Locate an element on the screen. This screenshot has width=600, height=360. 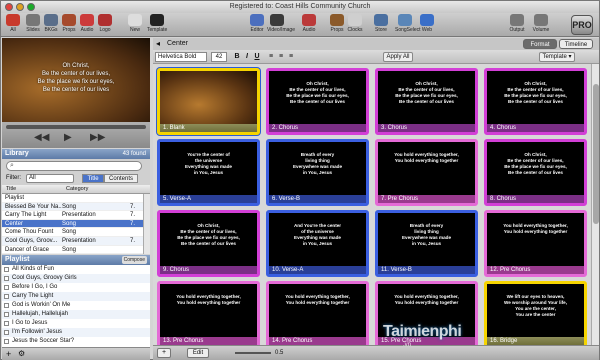
edit-button: Edit is located at coordinates (198, 353).